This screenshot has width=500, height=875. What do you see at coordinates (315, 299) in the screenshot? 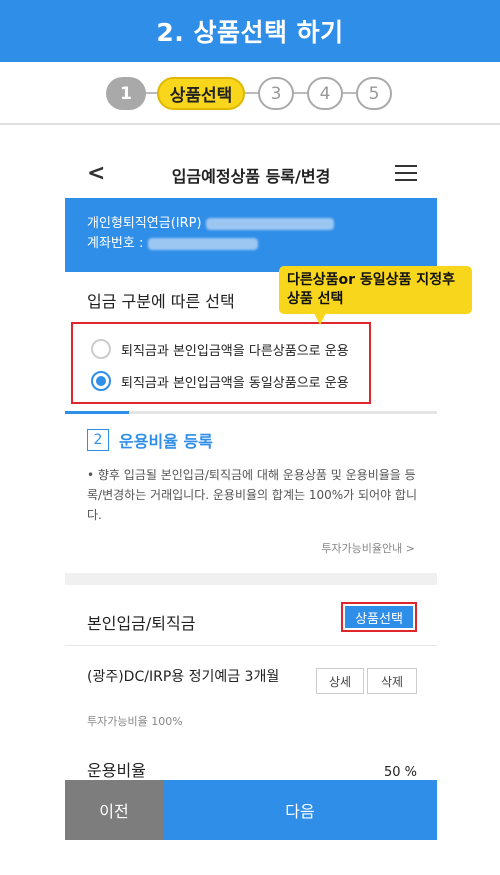
I see `tooltip-line-2: 상품 선택` at bounding box center [315, 299].